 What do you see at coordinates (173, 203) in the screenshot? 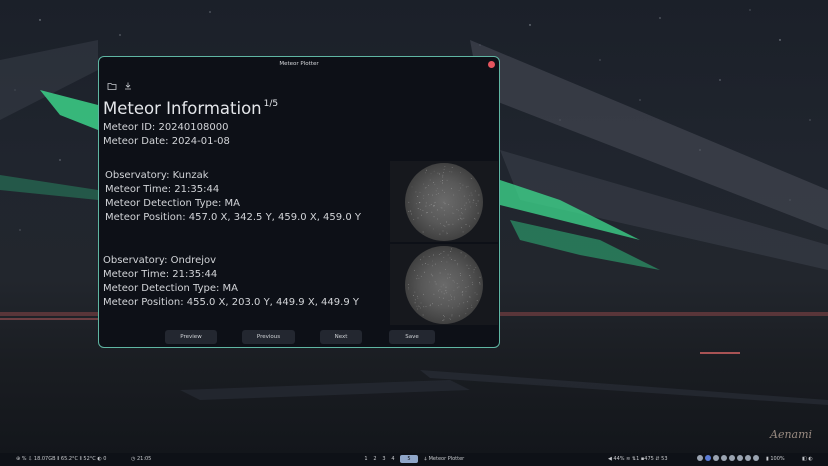
I see `detection-type-1: Meteor Detection Type: MA` at bounding box center [173, 203].